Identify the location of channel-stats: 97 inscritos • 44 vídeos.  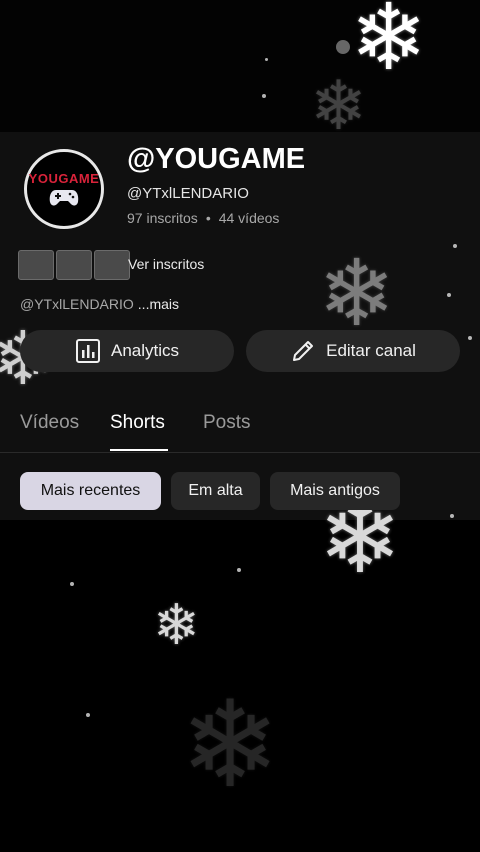
(203, 218).